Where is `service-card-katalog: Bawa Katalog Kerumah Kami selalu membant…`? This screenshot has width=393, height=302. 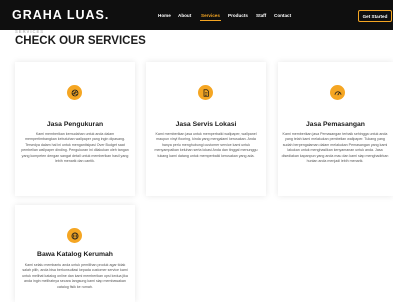
service-card-katalog: Bawa Katalog Kerumah Kami selalu membant… is located at coordinates (75, 253).